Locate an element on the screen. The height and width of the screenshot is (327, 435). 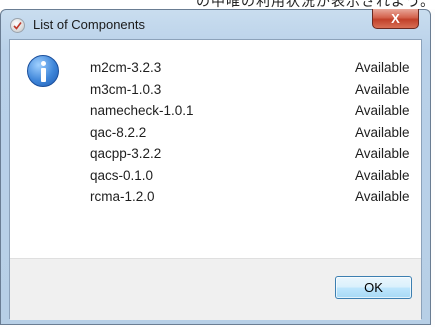
list-item: namecheck-1.0.1 Available is located at coordinates (250, 114).